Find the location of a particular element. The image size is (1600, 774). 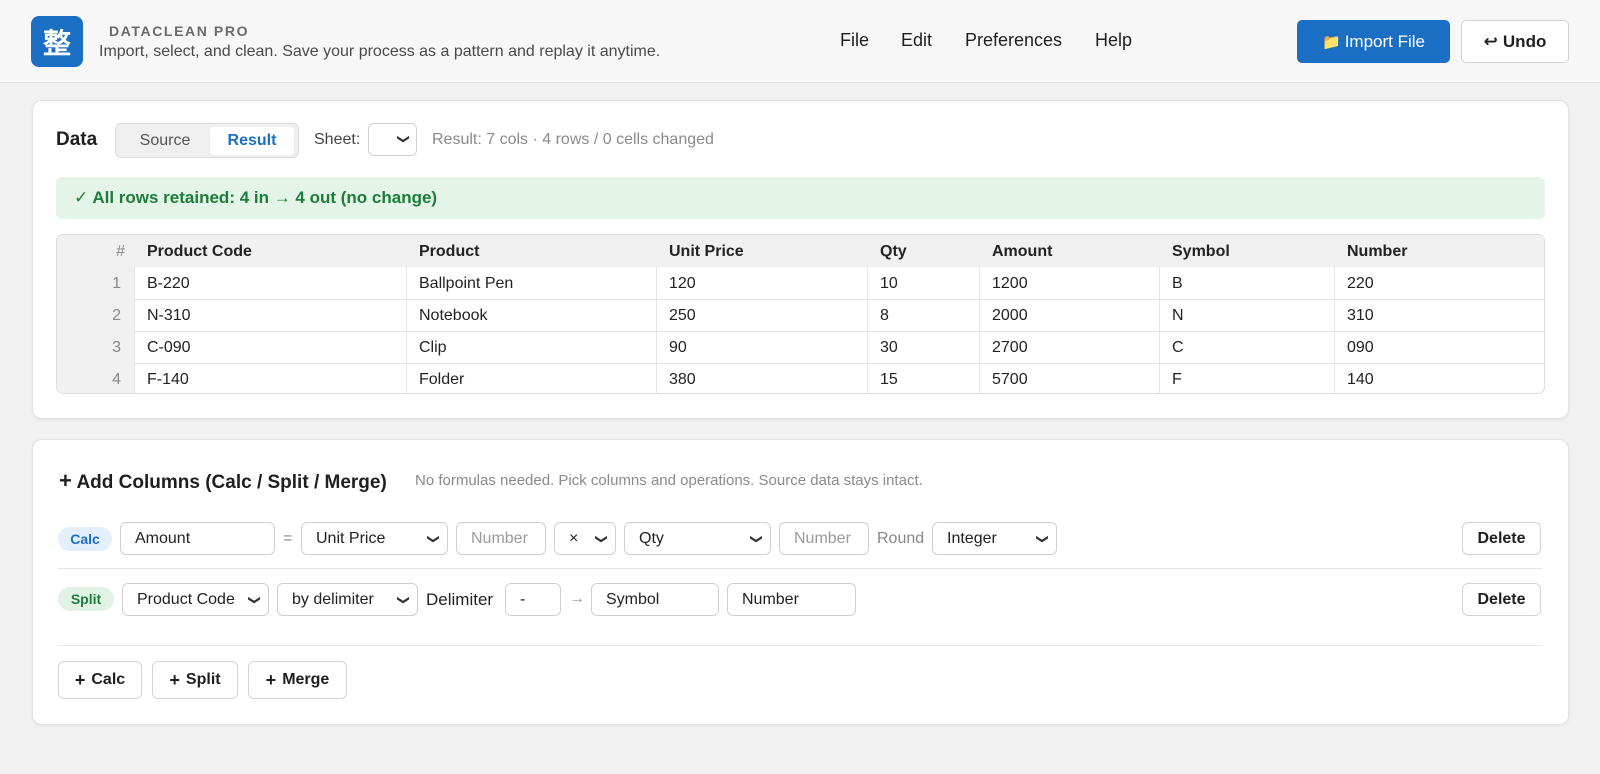

split-source-column-value: Product Code is located at coordinates (186, 599).